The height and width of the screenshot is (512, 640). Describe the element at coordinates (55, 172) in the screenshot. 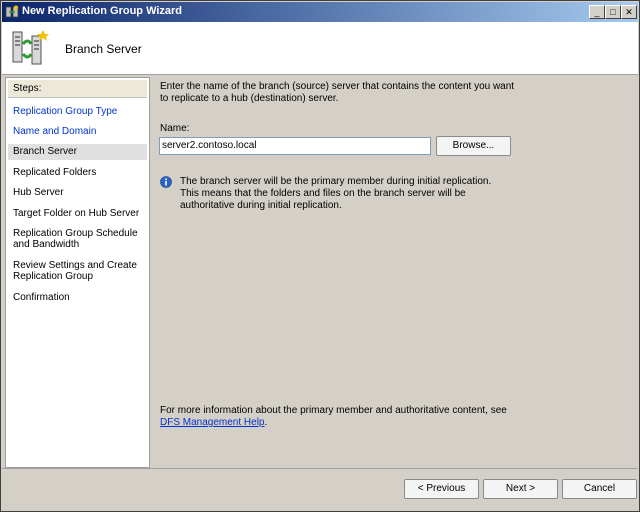

I see `step-replicated-folders: Replicated Folders` at that location.